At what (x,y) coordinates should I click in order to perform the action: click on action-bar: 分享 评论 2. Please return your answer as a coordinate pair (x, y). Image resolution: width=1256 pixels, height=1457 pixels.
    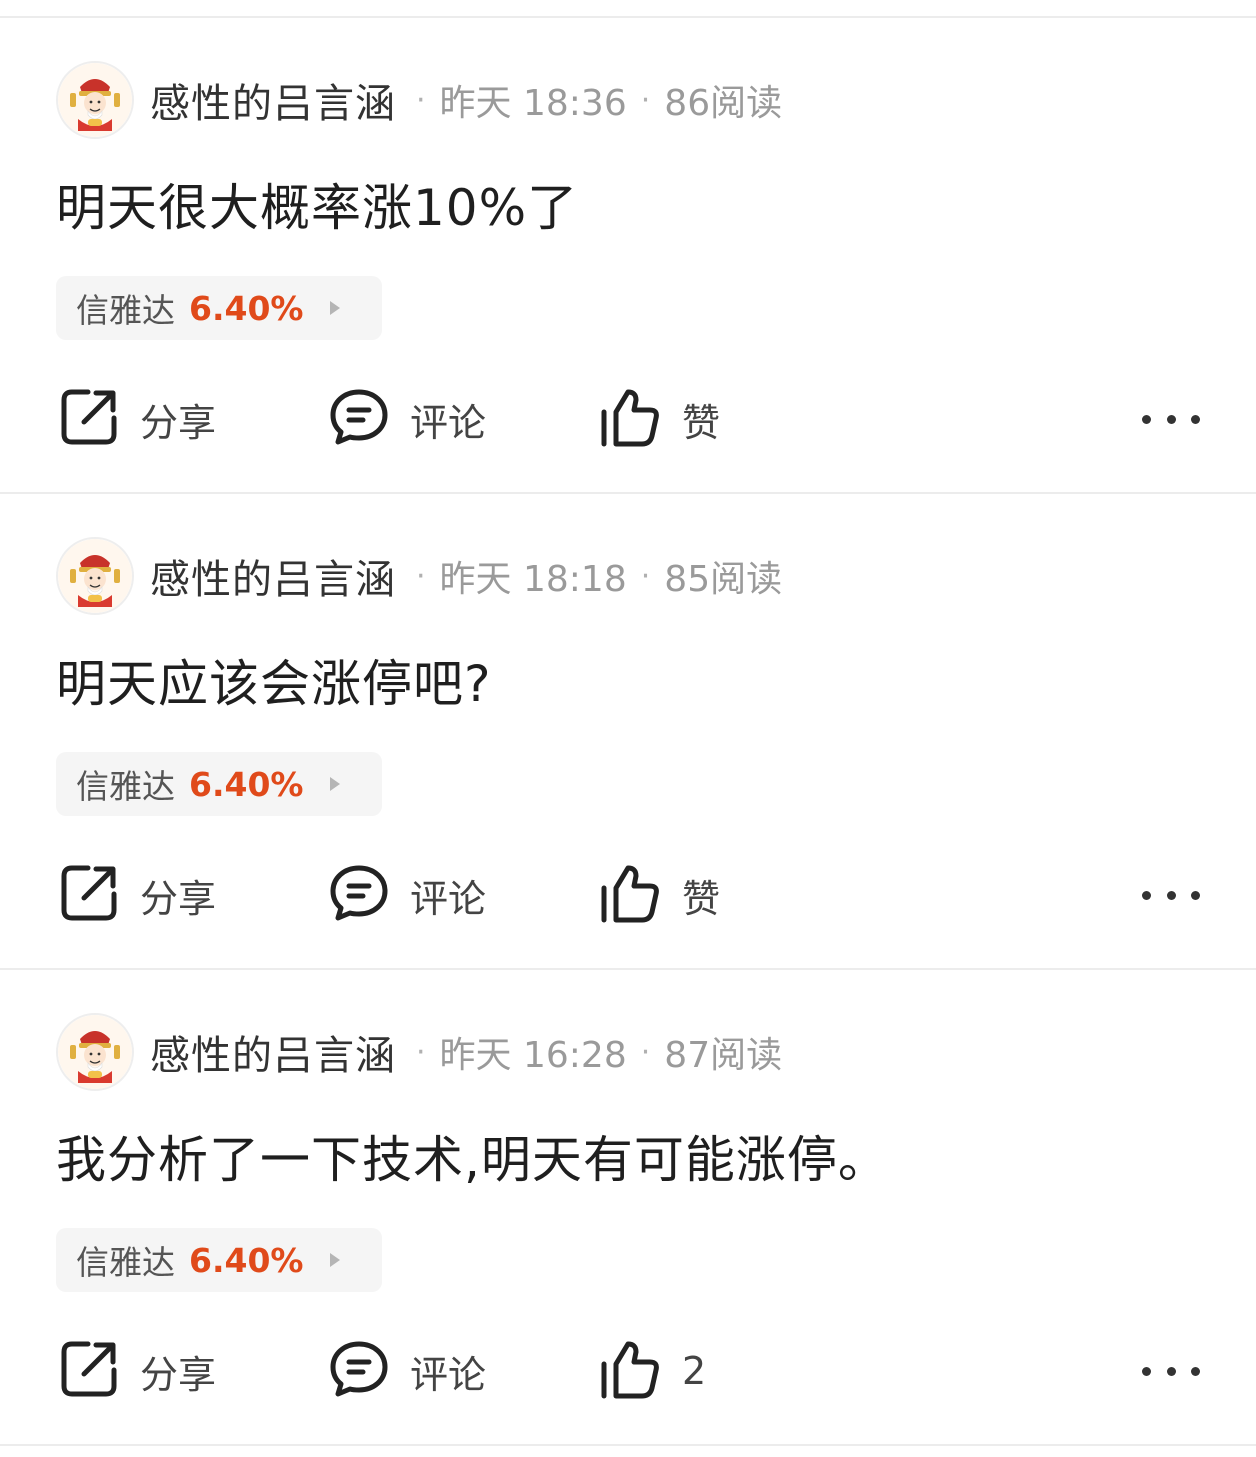
    Looking at the image, I should click on (628, 1371).